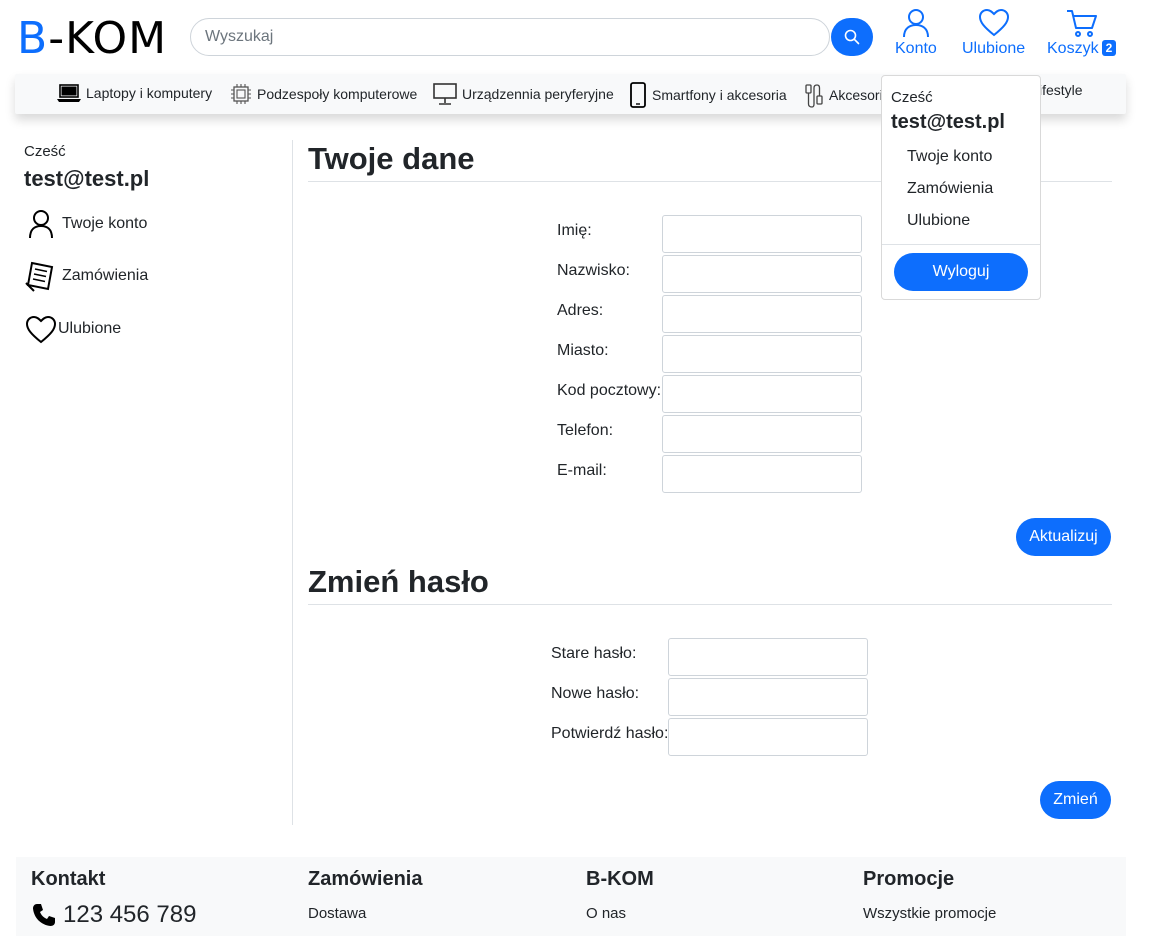 This screenshot has height=936, width=1149. What do you see at coordinates (593, 270) in the screenshot?
I see `last-name-label: Nazwisko:` at bounding box center [593, 270].